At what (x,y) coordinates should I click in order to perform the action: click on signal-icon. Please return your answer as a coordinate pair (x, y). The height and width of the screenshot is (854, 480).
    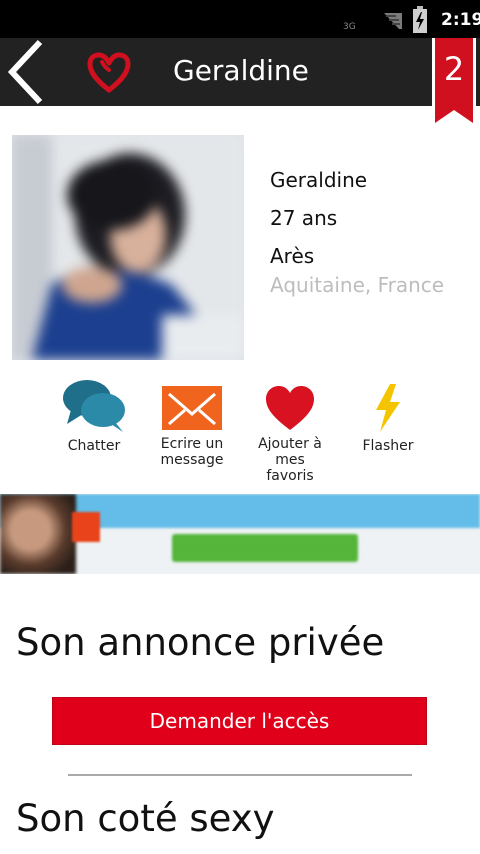
    Looking at the image, I should click on (393, 21).